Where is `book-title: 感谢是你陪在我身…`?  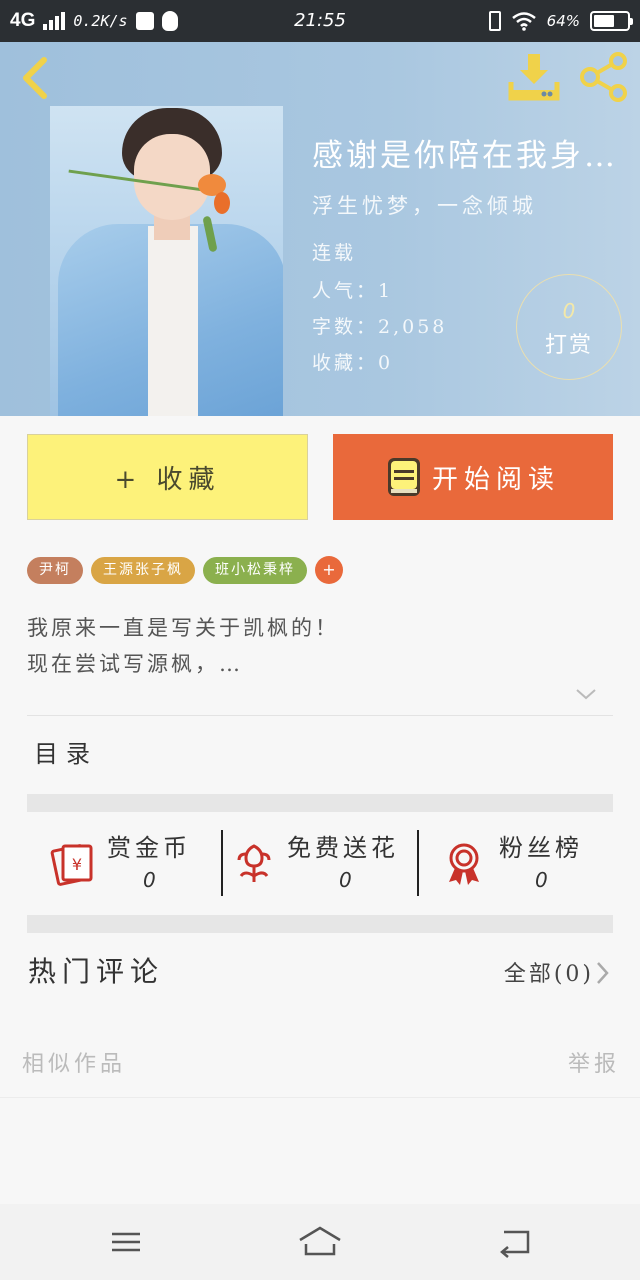
book-title: 感谢是你陪在我身… is located at coordinates (465, 156).